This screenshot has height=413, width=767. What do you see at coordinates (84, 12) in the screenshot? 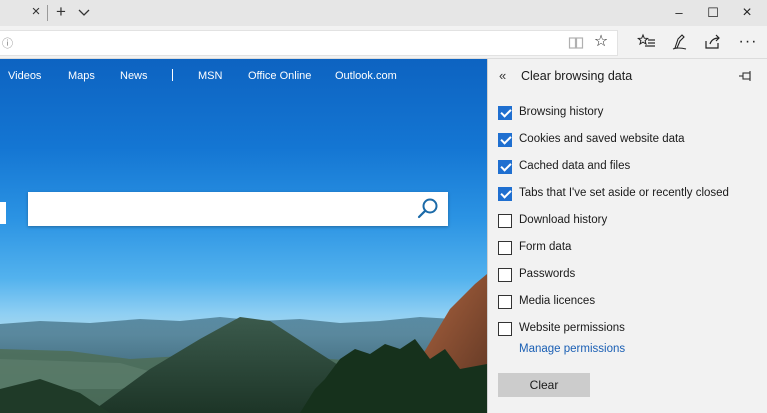
I see `chevron-down-icon` at bounding box center [84, 12].